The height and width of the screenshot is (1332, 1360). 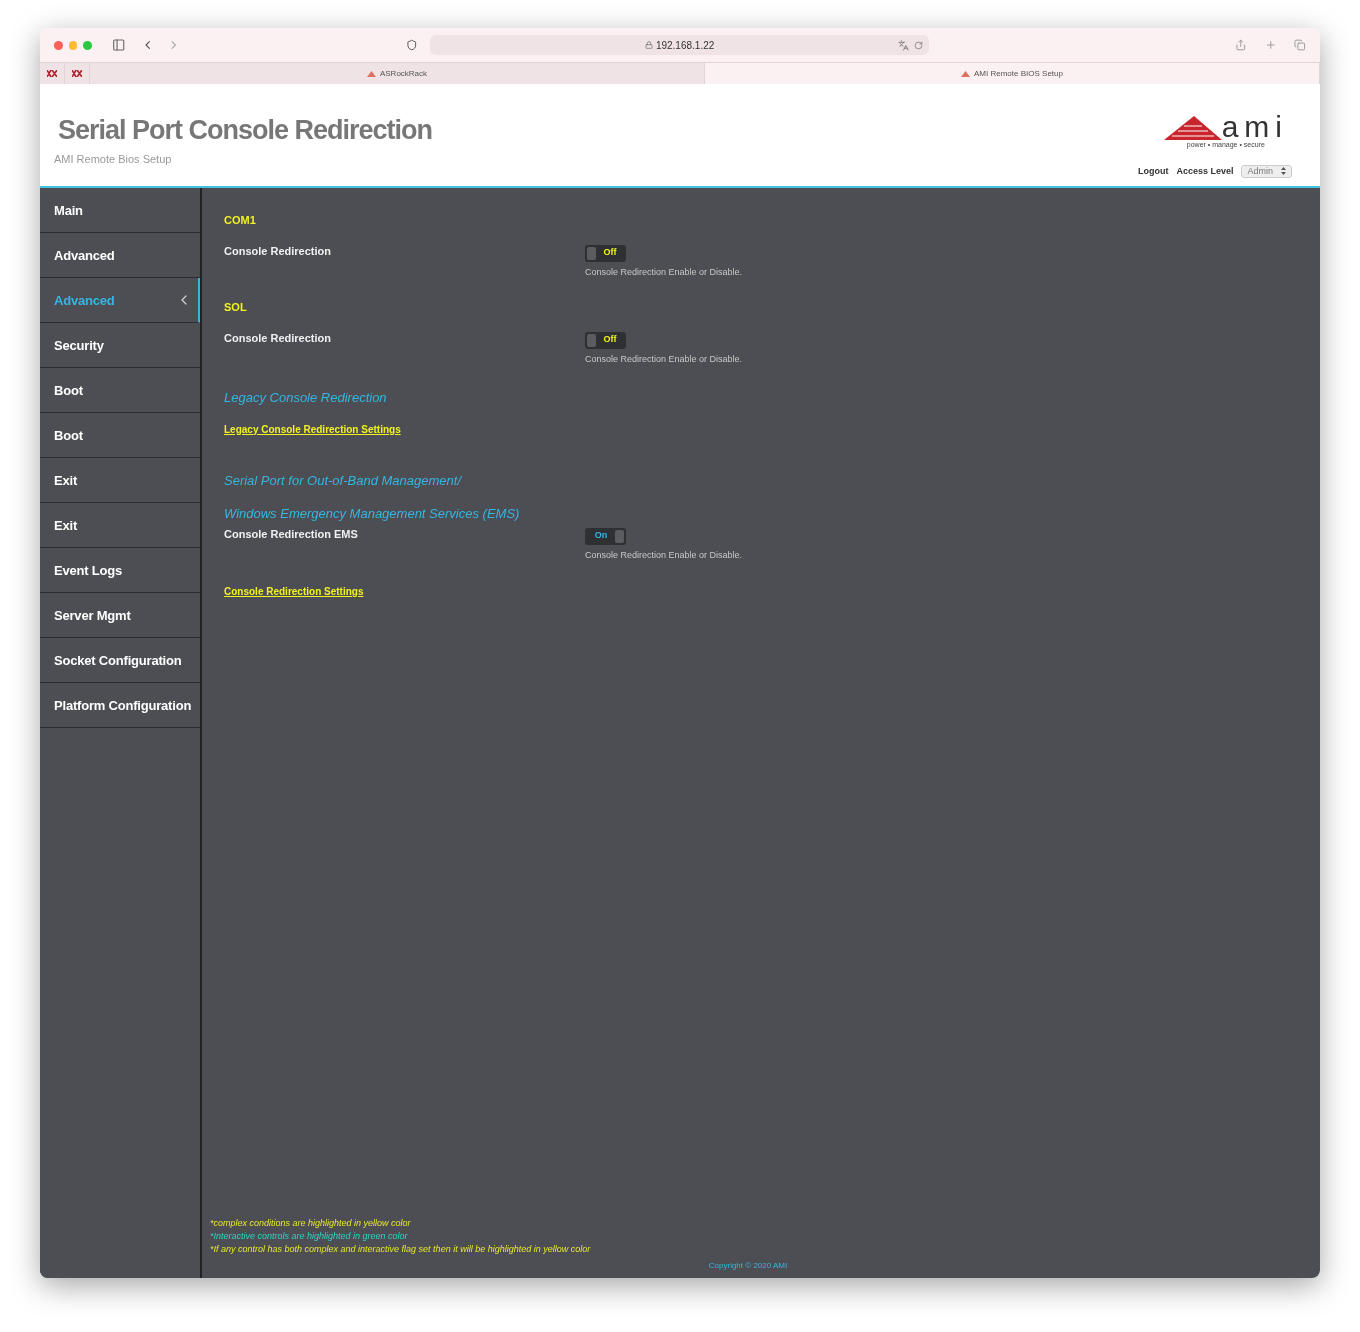 I want to click on access-level-label: Access Level, so click(x=1205, y=171).